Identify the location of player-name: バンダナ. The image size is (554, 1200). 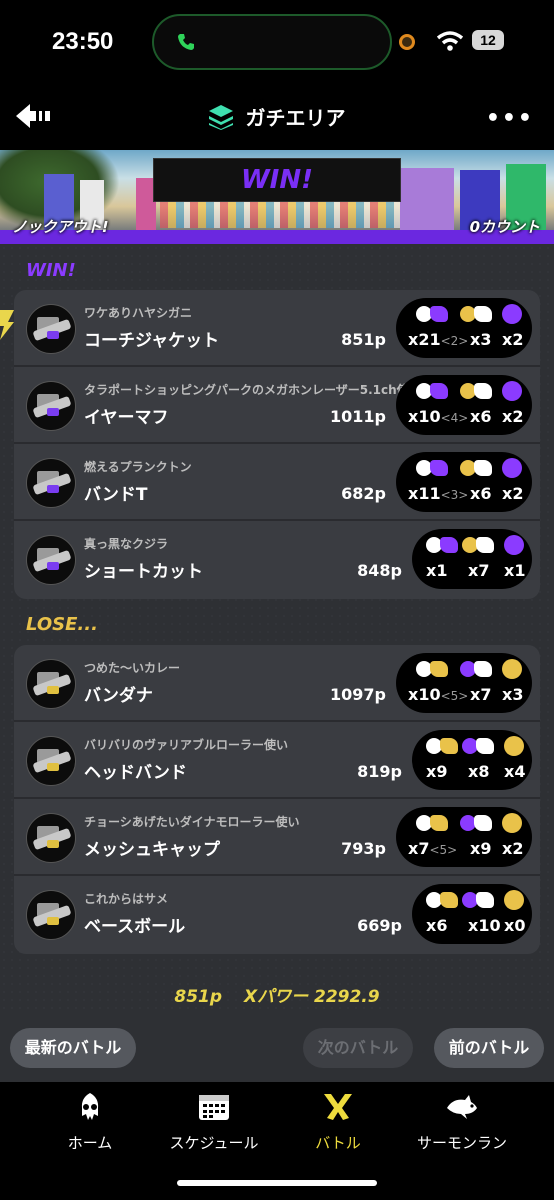
(118, 696).